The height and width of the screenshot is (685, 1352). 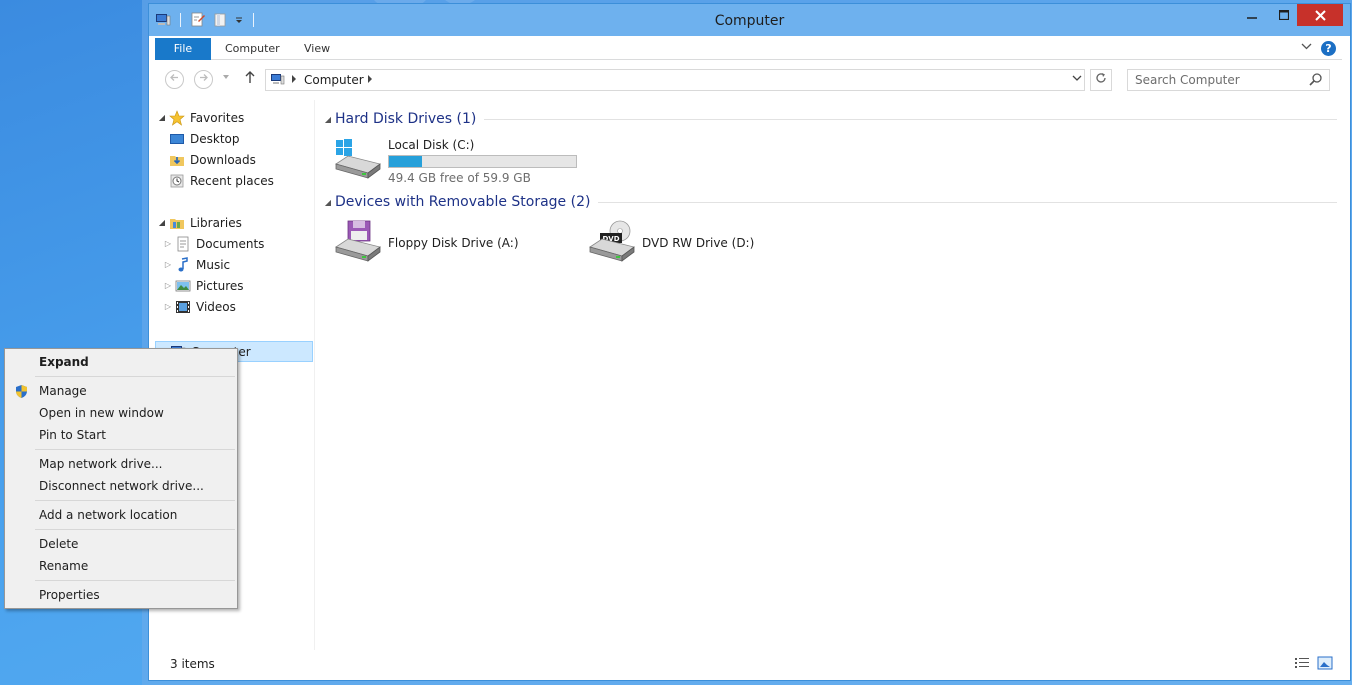 I want to click on tree-item-favorites: ◢ Favorites, so click(x=234, y=117).